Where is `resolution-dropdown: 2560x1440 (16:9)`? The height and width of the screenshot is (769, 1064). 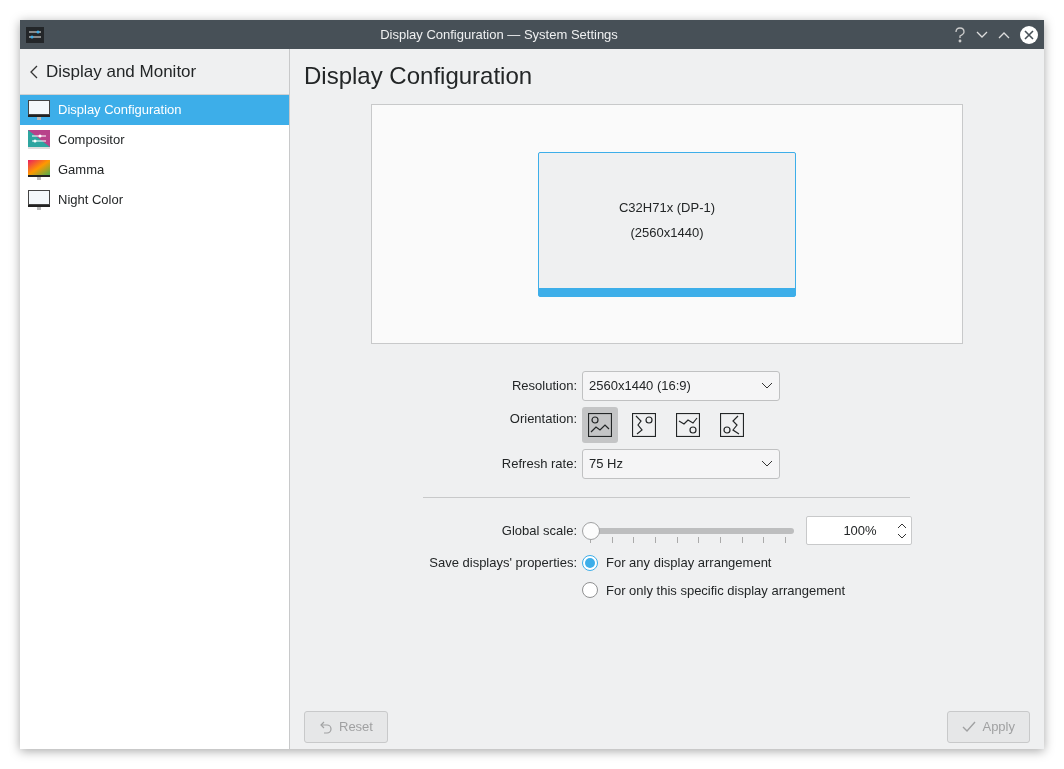 resolution-dropdown: 2560x1440 (16:9) is located at coordinates (681, 386).